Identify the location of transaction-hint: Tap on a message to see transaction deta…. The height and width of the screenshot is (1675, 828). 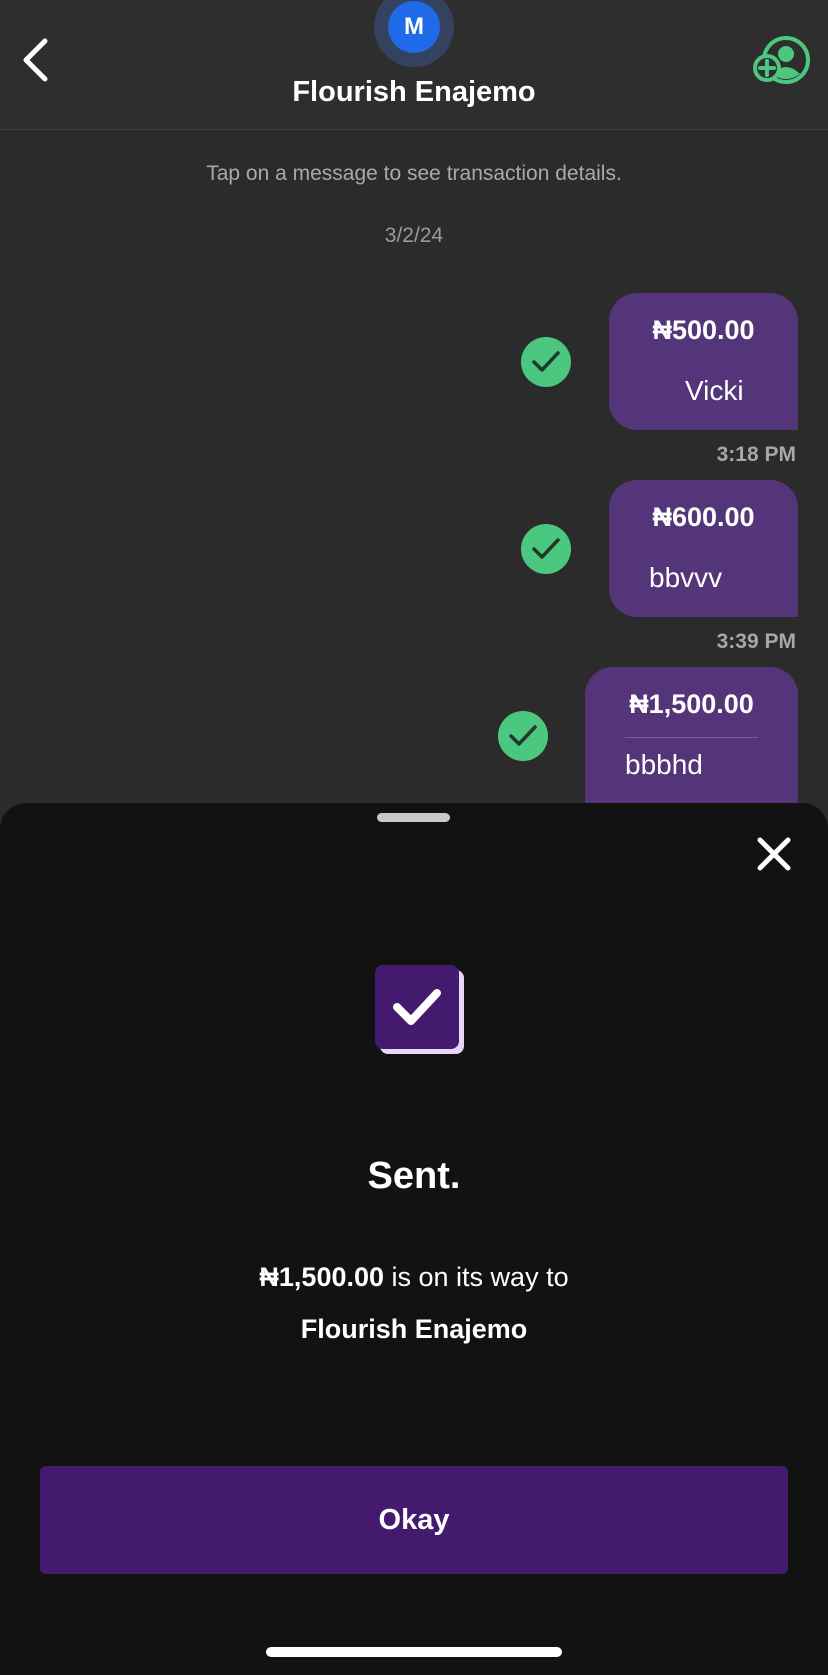
(414, 173).